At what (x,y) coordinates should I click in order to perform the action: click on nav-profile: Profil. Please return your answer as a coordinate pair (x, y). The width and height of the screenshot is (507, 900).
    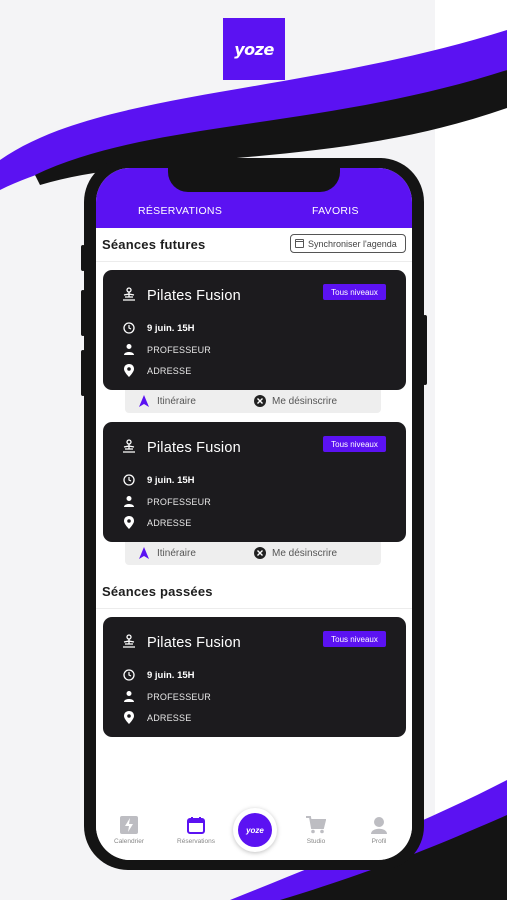
    Looking at the image, I should click on (379, 830).